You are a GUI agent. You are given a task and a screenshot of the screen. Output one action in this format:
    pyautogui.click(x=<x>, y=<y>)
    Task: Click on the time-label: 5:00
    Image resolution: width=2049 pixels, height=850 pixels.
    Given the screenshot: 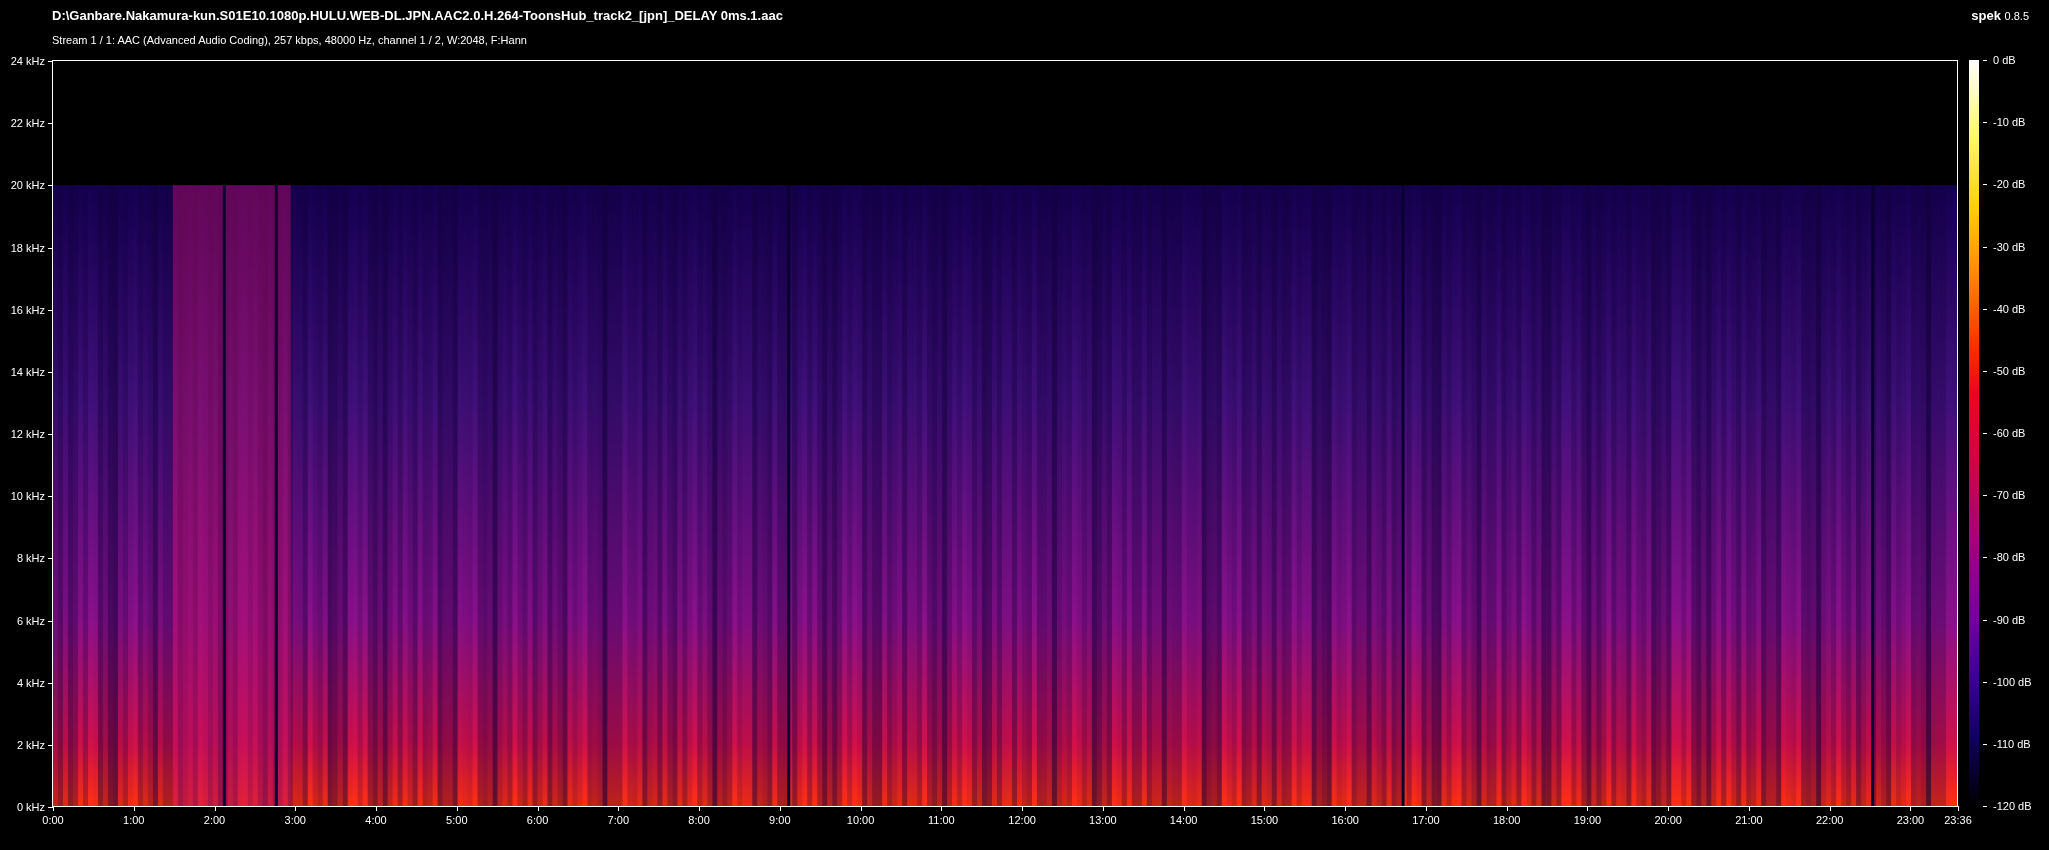 What is the action you would take?
    pyautogui.click(x=457, y=820)
    